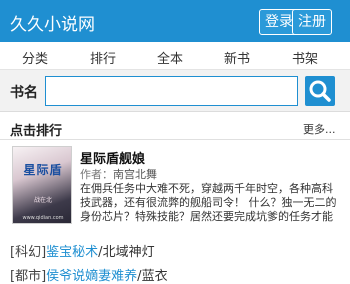  What do you see at coordinates (42, 185) in the screenshot?
I see `book-cover: 星际盾 战在北 www.qidian.com` at bounding box center [42, 185].